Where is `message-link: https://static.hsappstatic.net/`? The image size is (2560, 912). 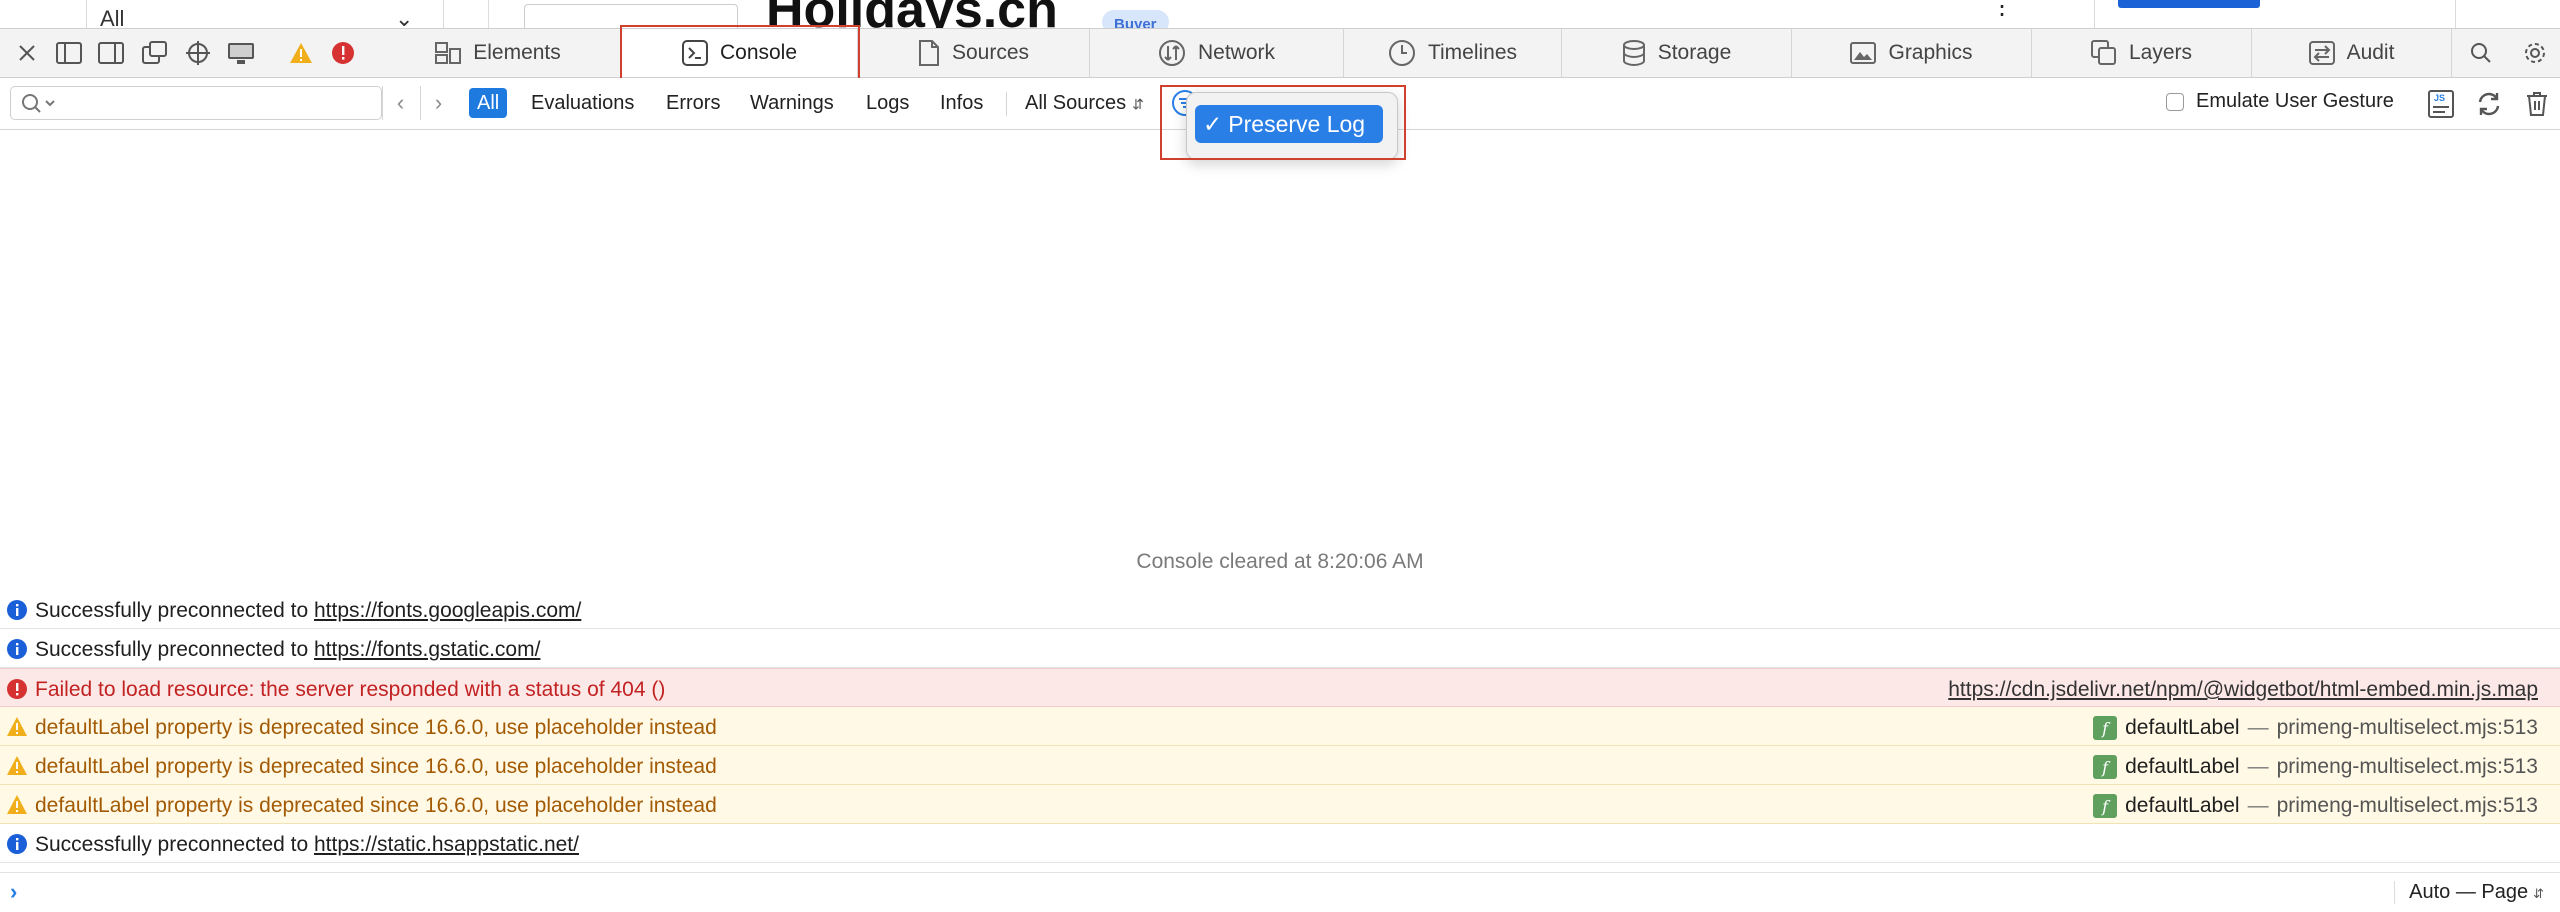
message-link: https://static.hsappstatic.net/ is located at coordinates (446, 844).